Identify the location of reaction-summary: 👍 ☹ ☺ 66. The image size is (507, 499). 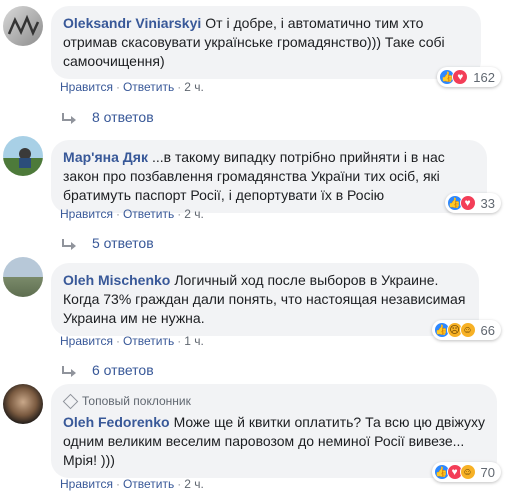
(466, 330).